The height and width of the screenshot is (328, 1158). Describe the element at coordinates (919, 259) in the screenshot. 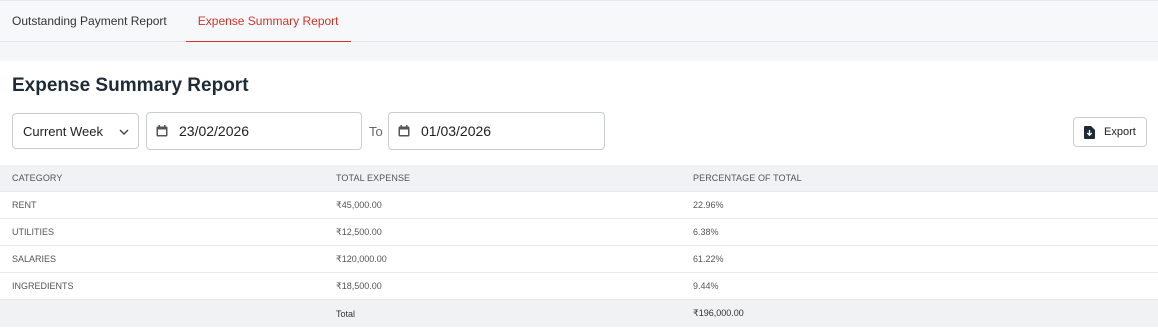

I see `percentage-cell: 61.22%` at that location.